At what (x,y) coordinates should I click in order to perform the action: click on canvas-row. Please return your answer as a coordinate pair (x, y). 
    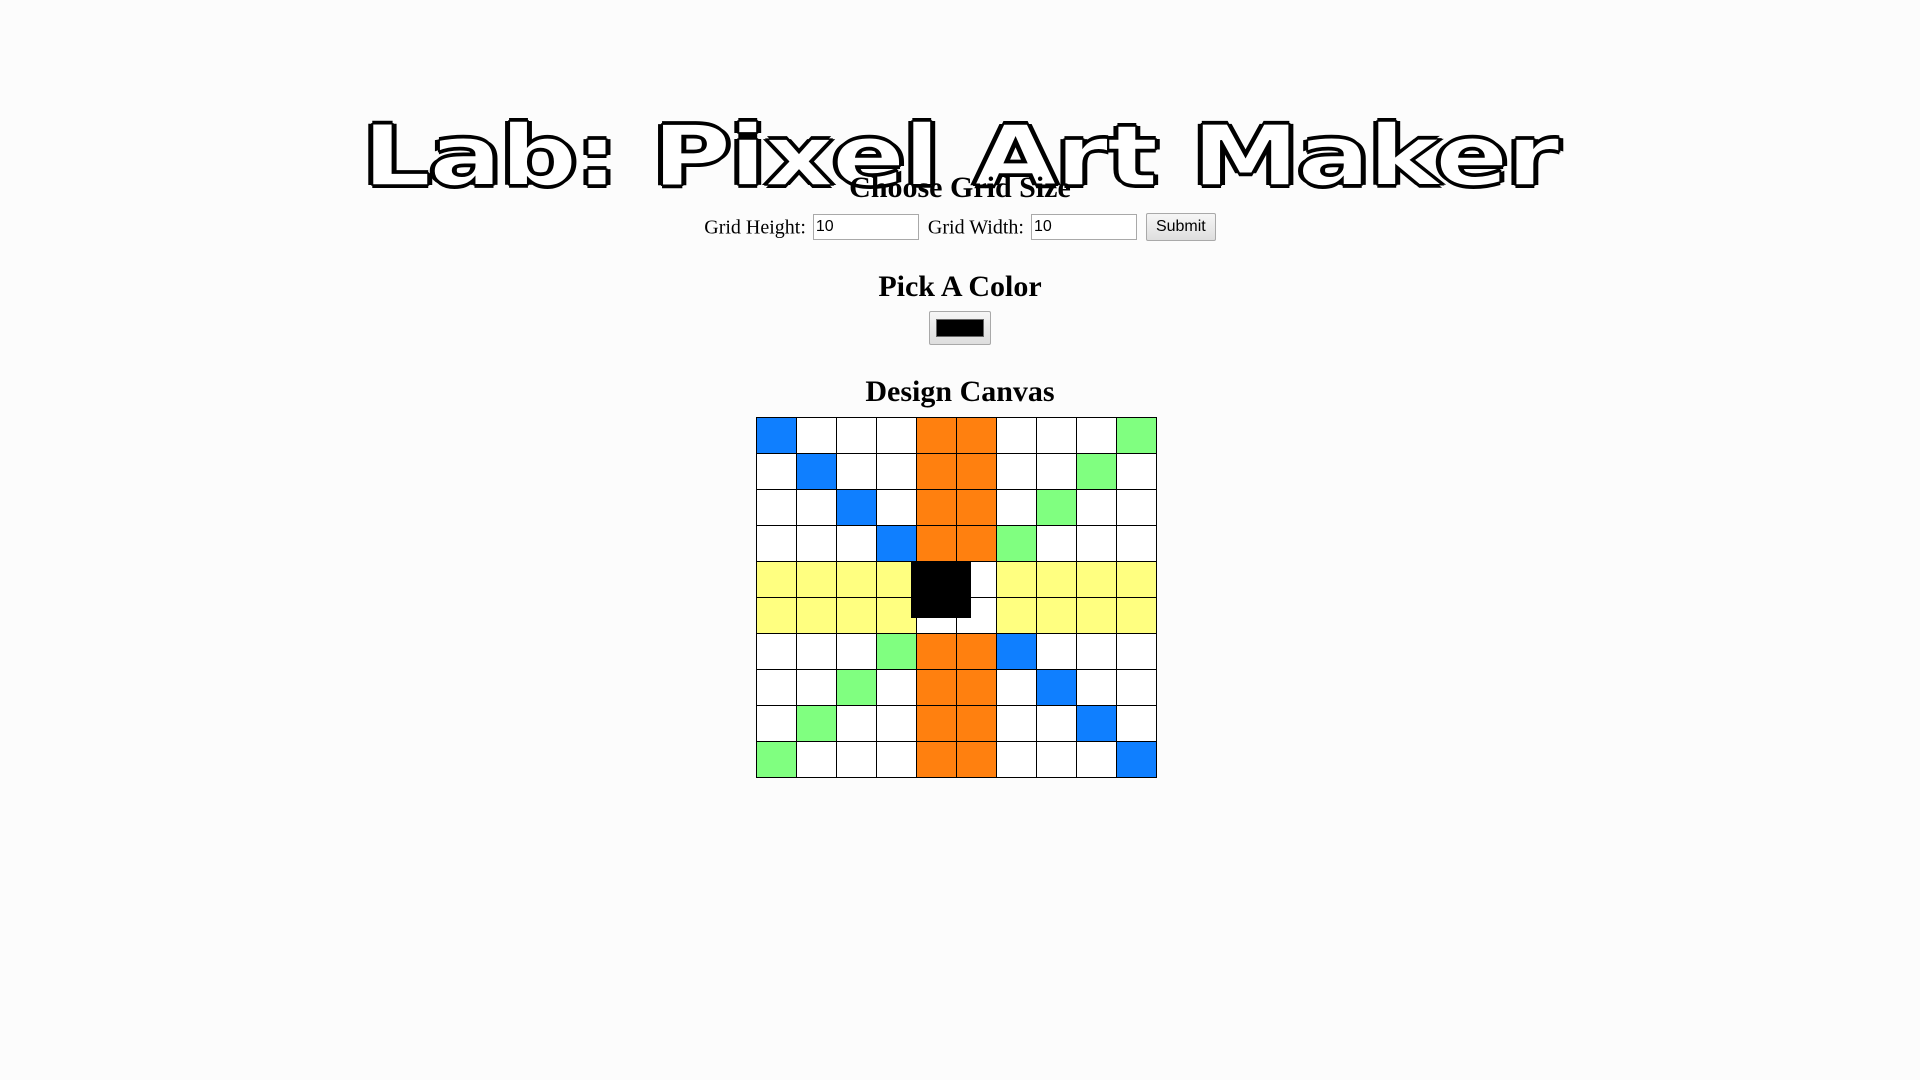
    Looking at the image, I should click on (956, 723).